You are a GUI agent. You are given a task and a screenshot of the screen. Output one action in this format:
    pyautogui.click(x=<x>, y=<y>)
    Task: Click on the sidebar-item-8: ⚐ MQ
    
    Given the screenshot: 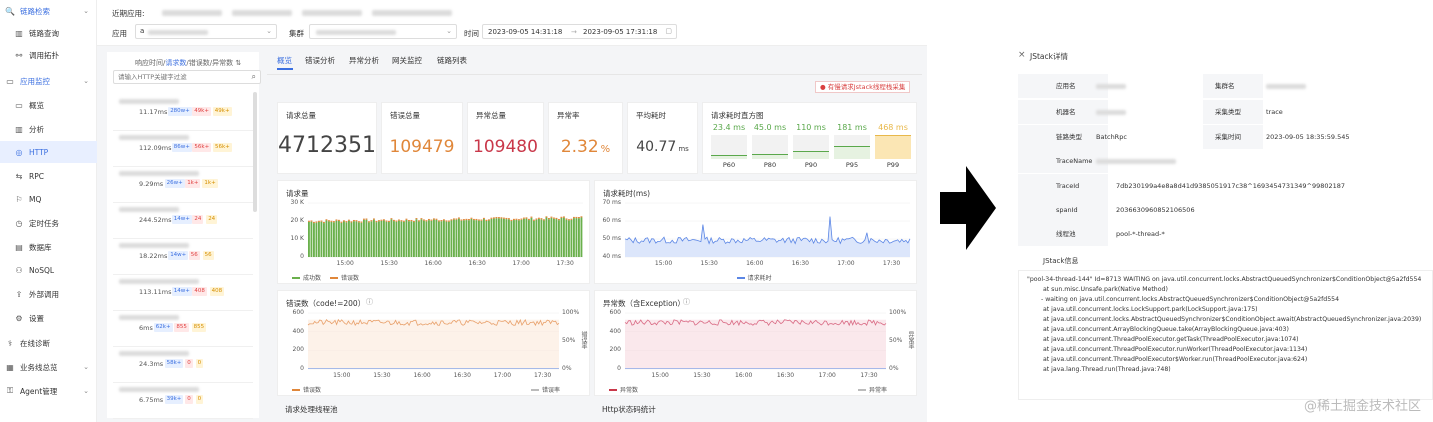 What is the action you would take?
    pyautogui.click(x=48, y=199)
    